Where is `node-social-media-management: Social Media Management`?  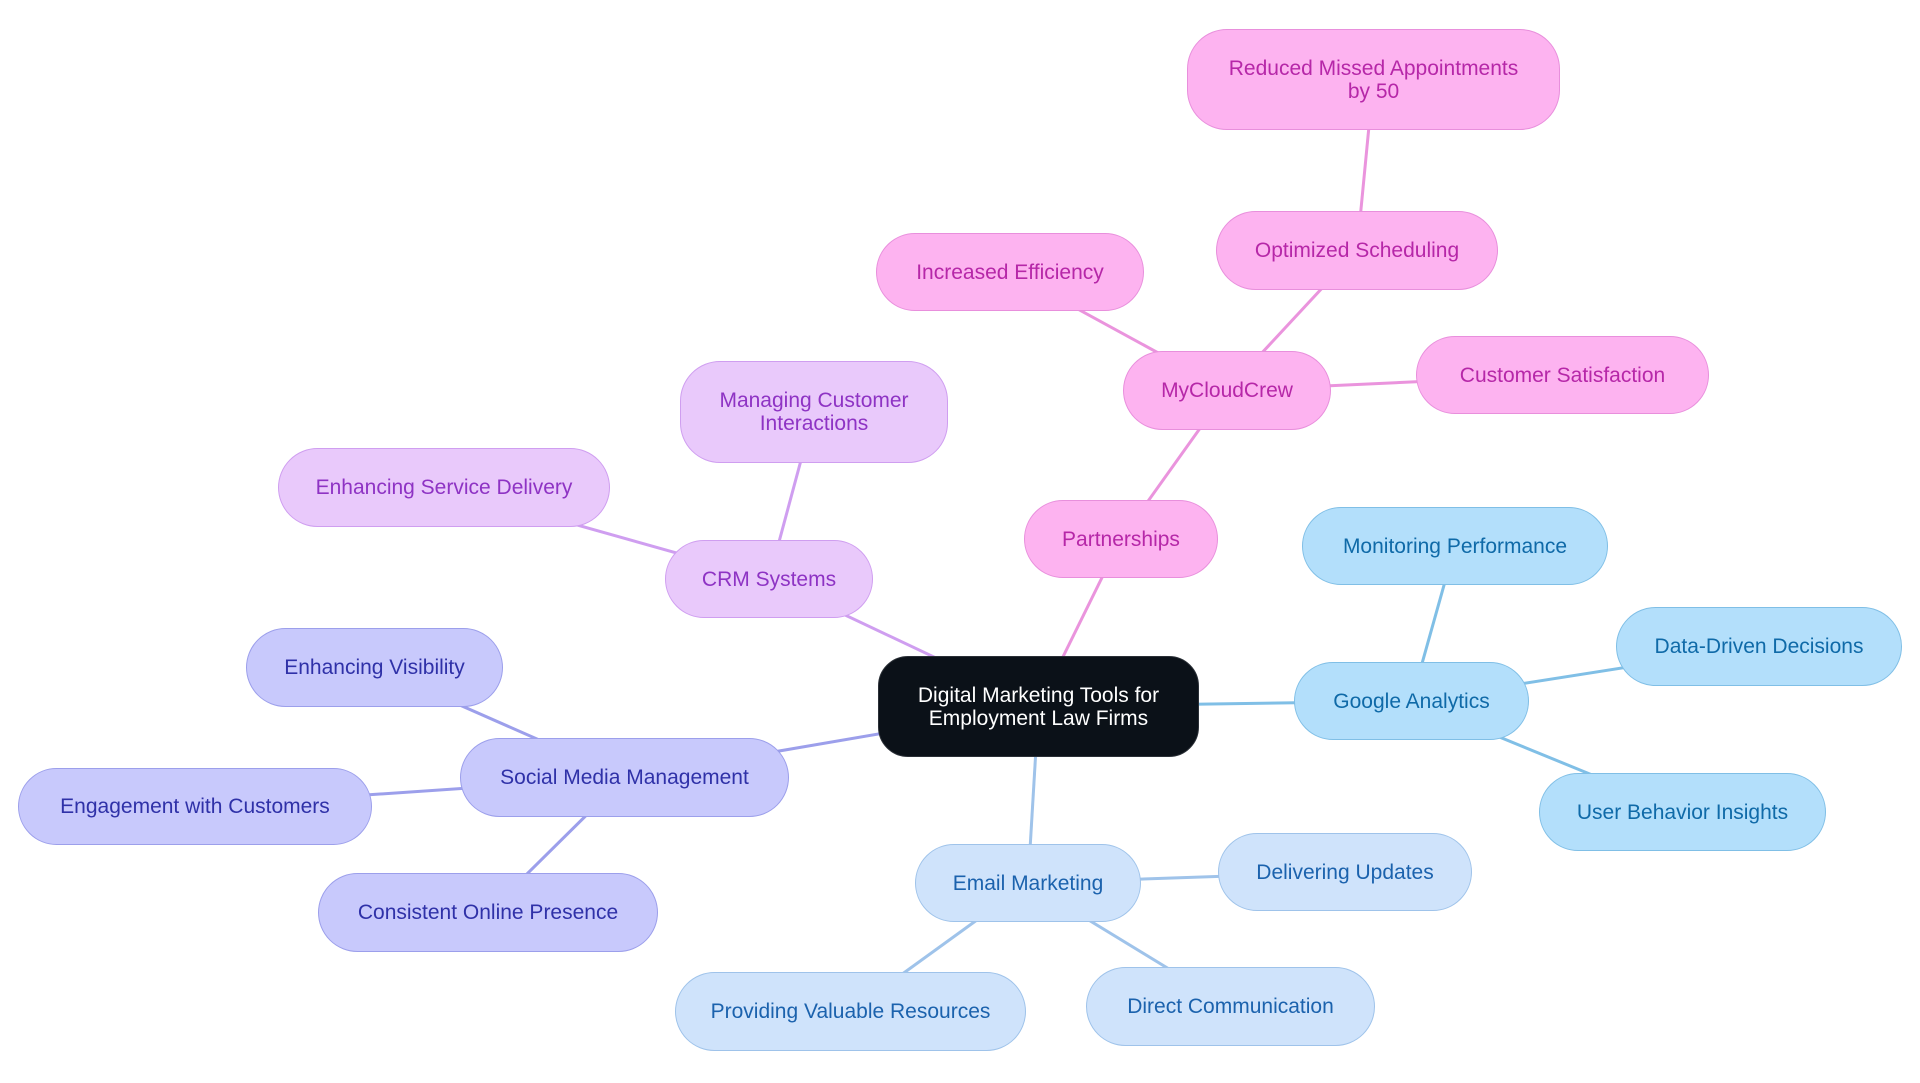
node-social-media-management: Social Media Management is located at coordinates (624, 777).